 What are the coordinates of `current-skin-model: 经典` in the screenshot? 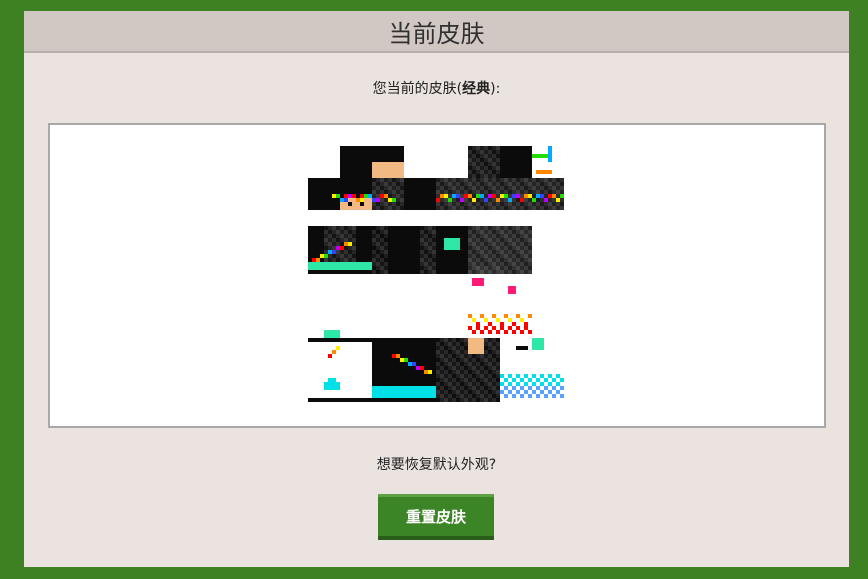 It's located at (476, 89).